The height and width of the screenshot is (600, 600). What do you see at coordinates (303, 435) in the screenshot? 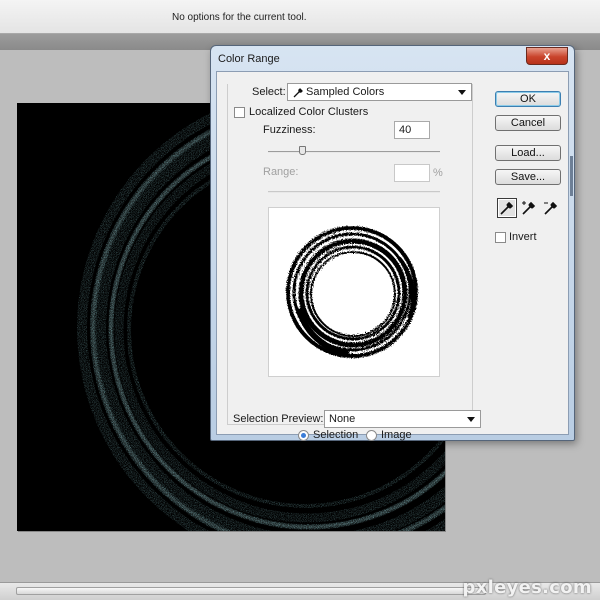
I see `selection-radio` at bounding box center [303, 435].